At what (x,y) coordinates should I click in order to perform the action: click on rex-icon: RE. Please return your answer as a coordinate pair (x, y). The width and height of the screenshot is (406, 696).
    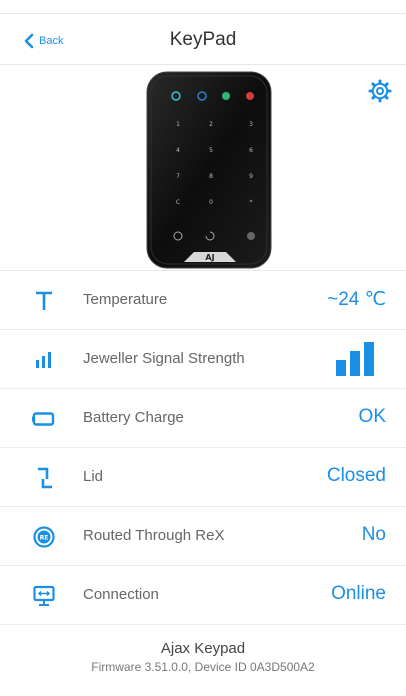
    Looking at the image, I should click on (44, 537).